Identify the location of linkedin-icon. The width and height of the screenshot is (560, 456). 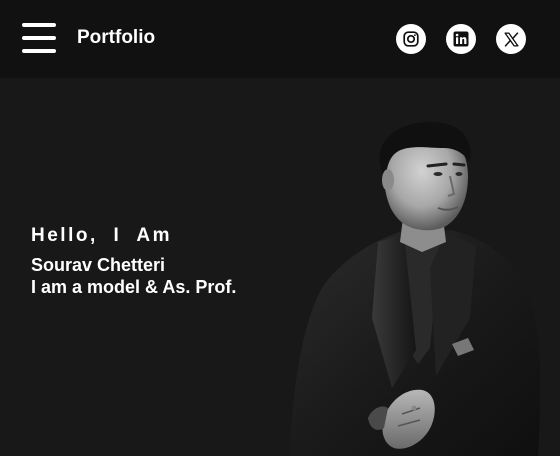
(461, 39).